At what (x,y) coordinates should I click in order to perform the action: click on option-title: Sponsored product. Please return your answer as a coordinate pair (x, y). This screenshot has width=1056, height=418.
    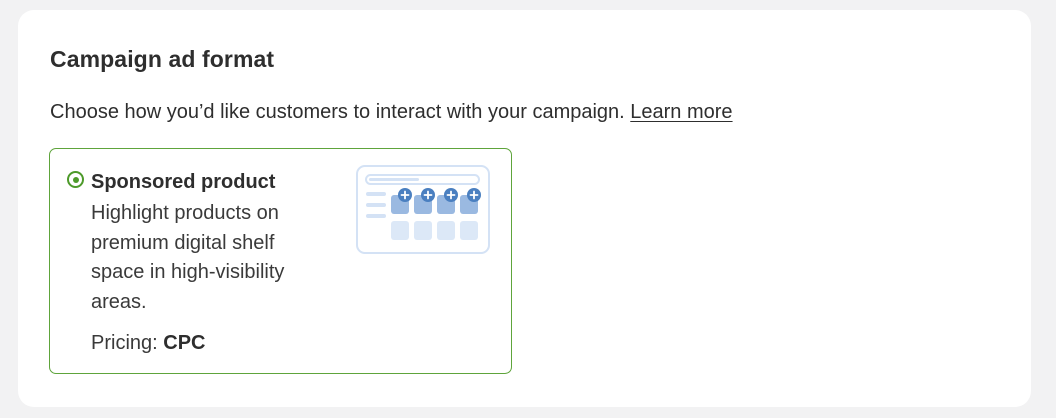
    Looking at the image, I should click on (183, 182).